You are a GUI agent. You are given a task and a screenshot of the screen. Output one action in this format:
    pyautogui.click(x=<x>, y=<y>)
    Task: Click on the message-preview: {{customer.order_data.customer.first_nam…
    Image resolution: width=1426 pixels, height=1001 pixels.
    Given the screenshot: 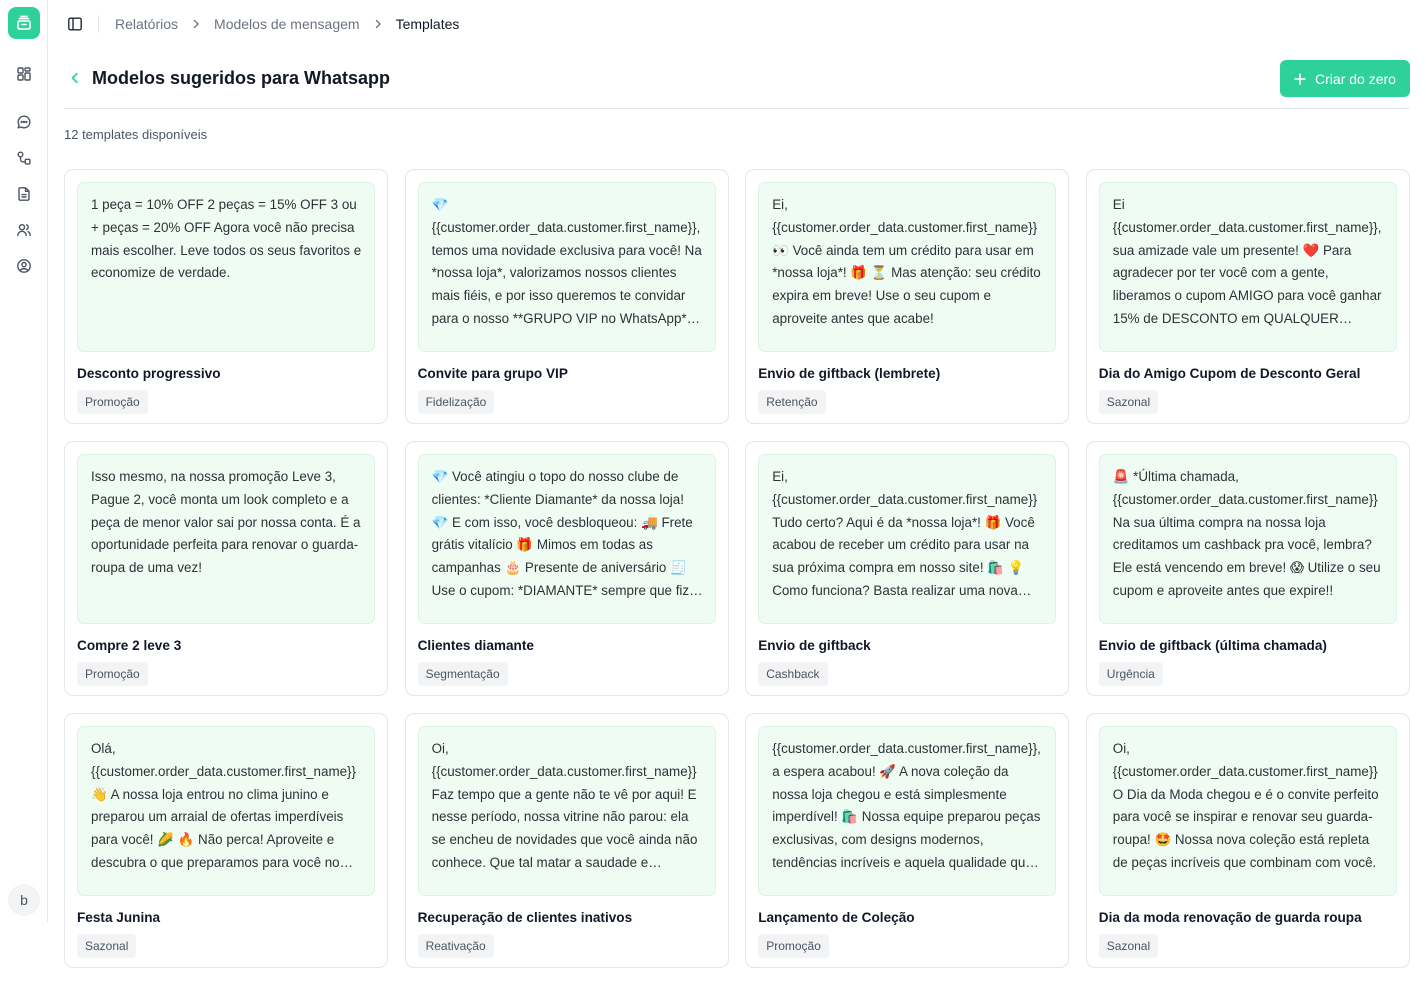 What is the action you would take?
    pyautogui.click(x=907, y=811)
    